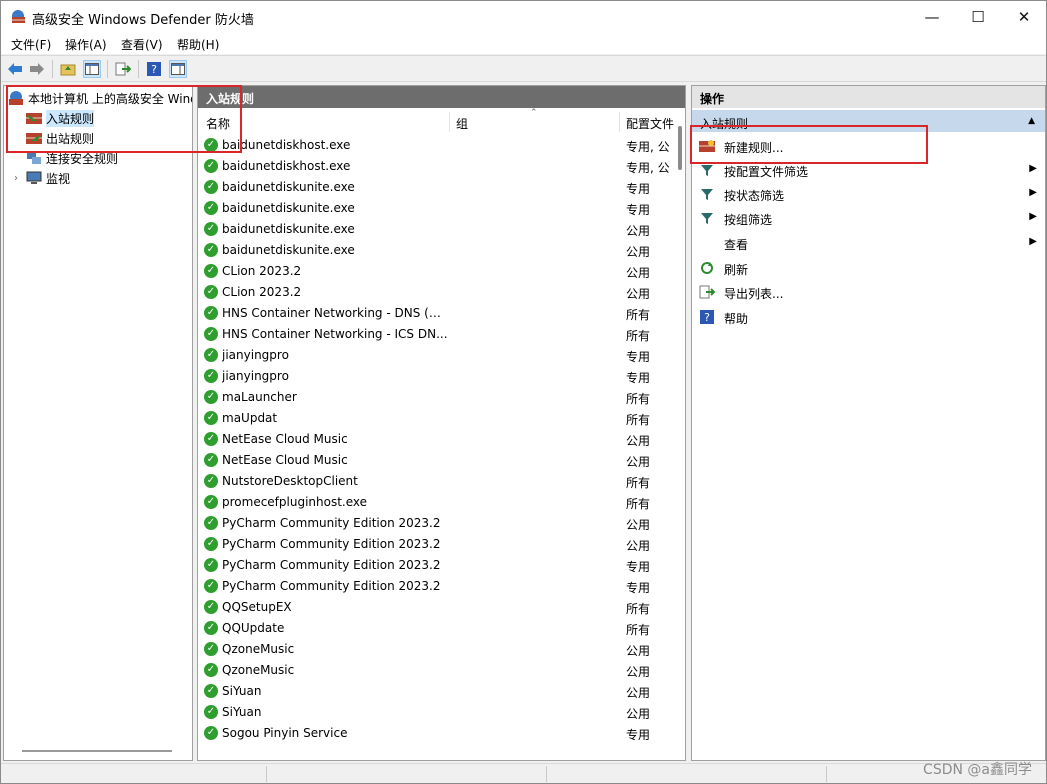 This screenshot has height=784, width=1047. I want to click on show-hide-action-pane-icon, so click(178, 69).